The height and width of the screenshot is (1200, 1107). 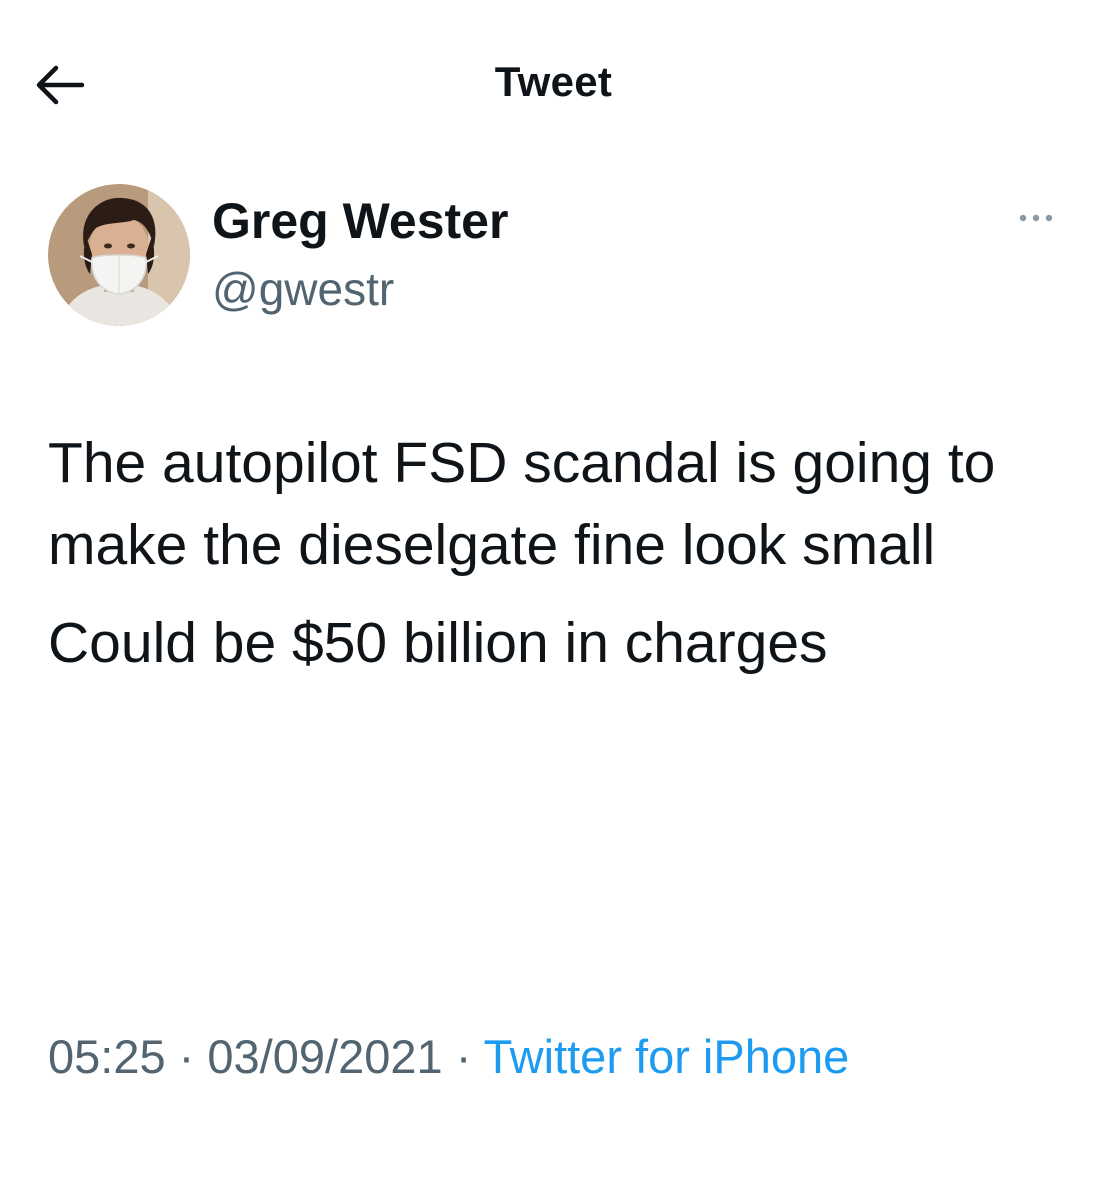 I want to click on page-title: Tweet, so click(x=553, y=81).